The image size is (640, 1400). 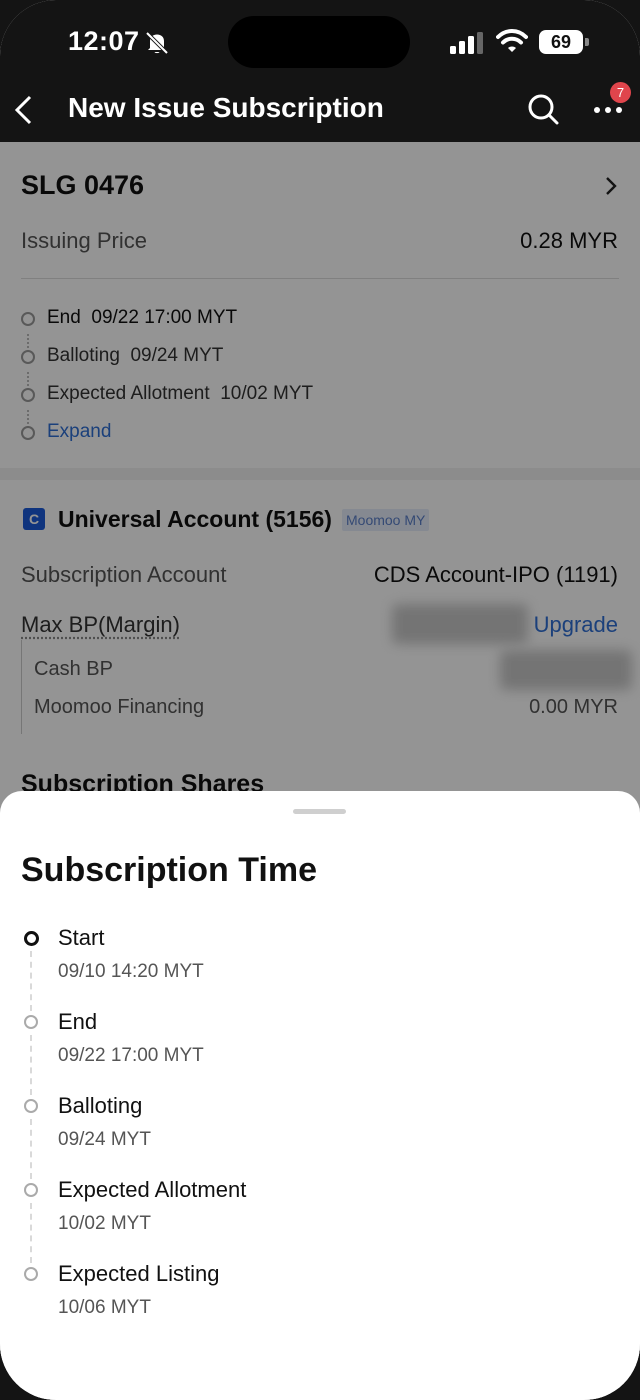 What do you see at coordinates (139, 1273) in the screenshot?
I see `timeline-title: Expected Listing` at bounding box center [139, 1273].